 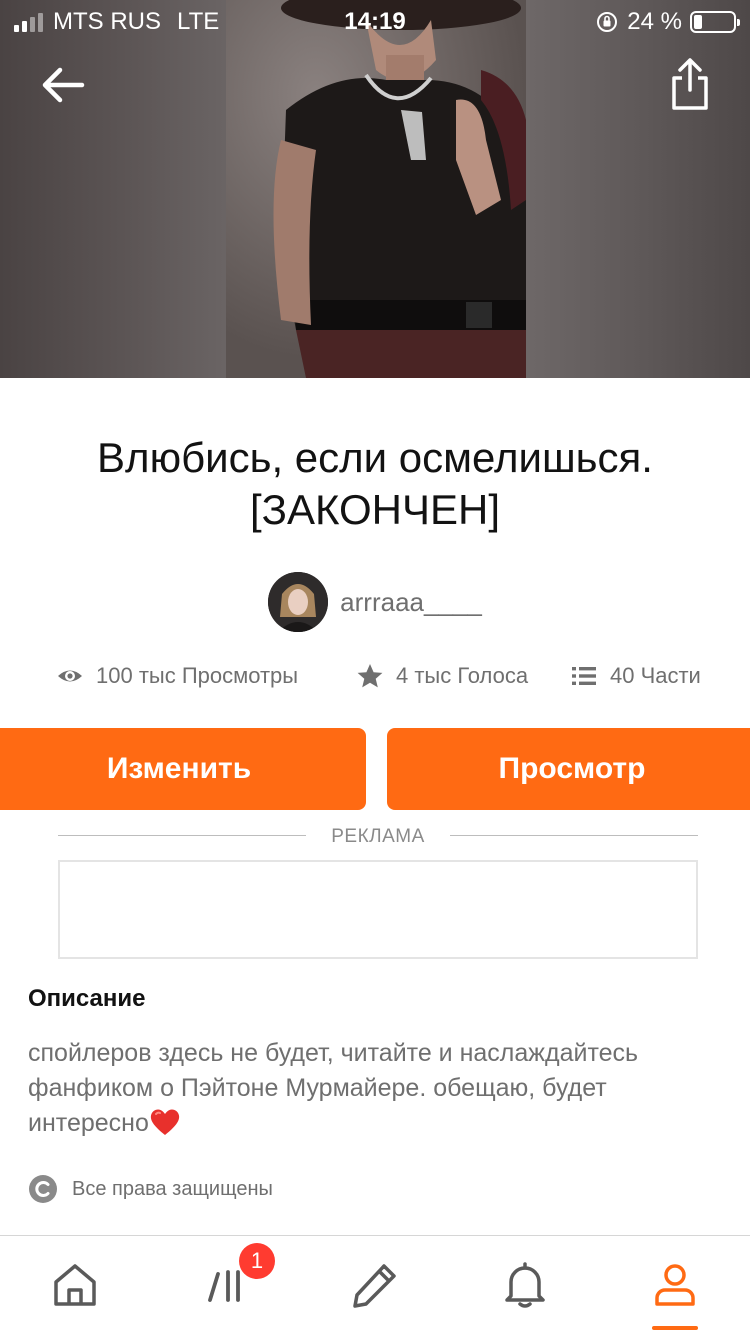 I want to click on status-bar: MTS RUS LTE 14:19 24 %, so click(x=375, y=22).